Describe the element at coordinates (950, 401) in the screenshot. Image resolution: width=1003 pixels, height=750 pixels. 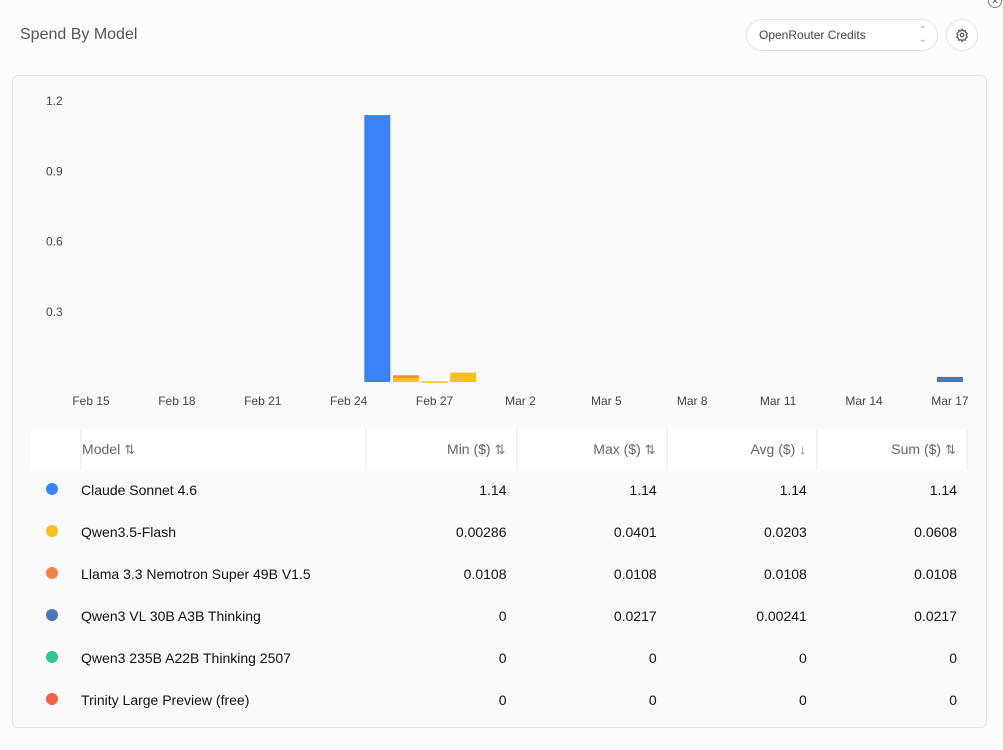
I see `x-tick-label: Mar 17` at that location.